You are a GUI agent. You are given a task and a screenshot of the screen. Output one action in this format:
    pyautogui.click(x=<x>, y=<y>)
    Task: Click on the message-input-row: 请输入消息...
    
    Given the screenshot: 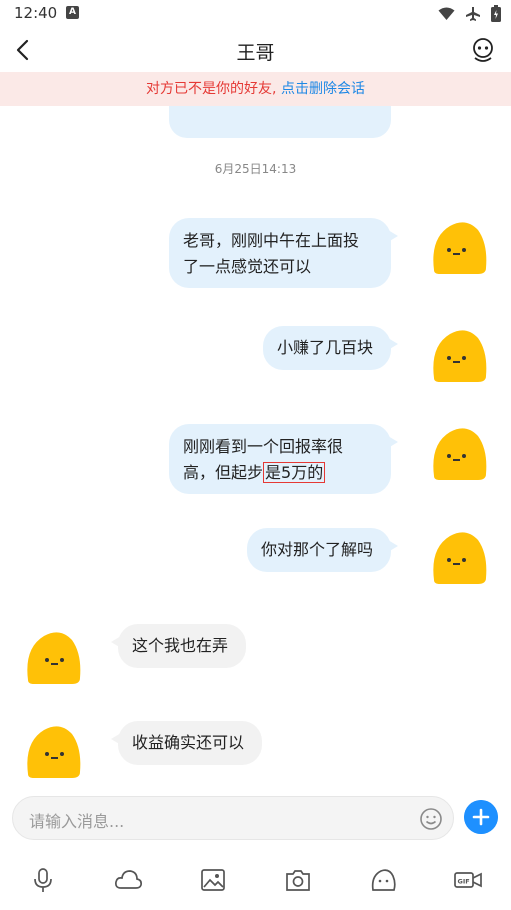 What is the action you would take?
    pyautogui.click(x=255, y=817)
    